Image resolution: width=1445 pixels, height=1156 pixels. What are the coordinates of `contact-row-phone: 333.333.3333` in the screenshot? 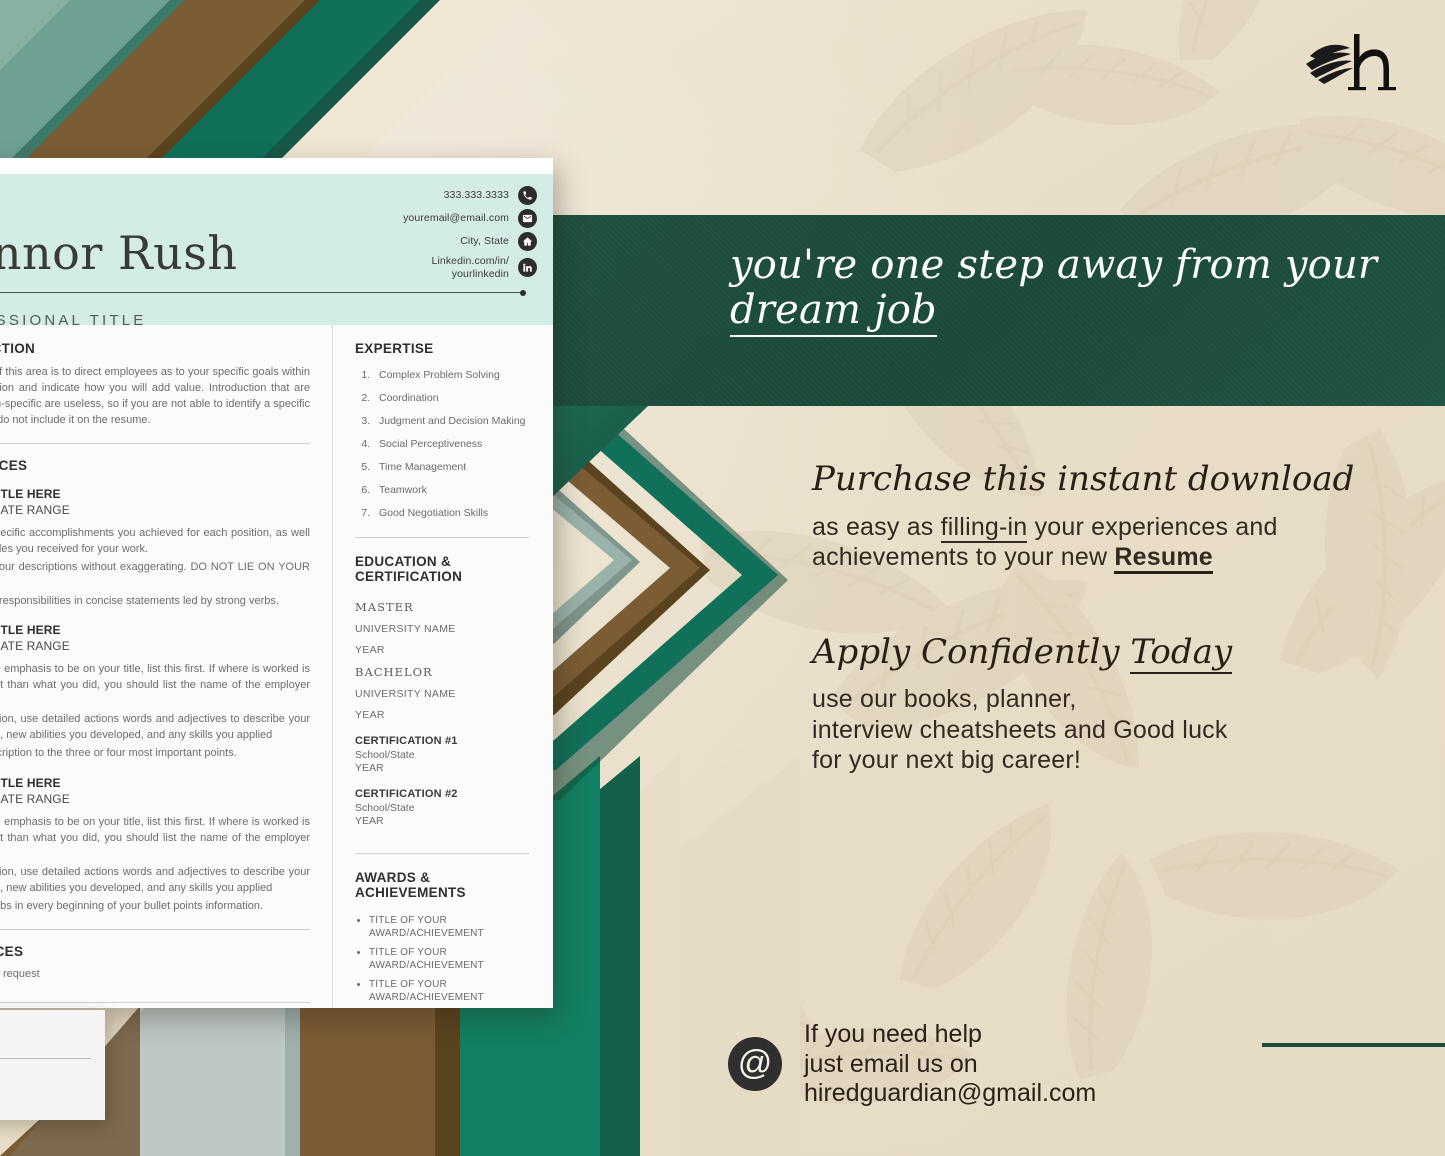 It's located at (419, 195).